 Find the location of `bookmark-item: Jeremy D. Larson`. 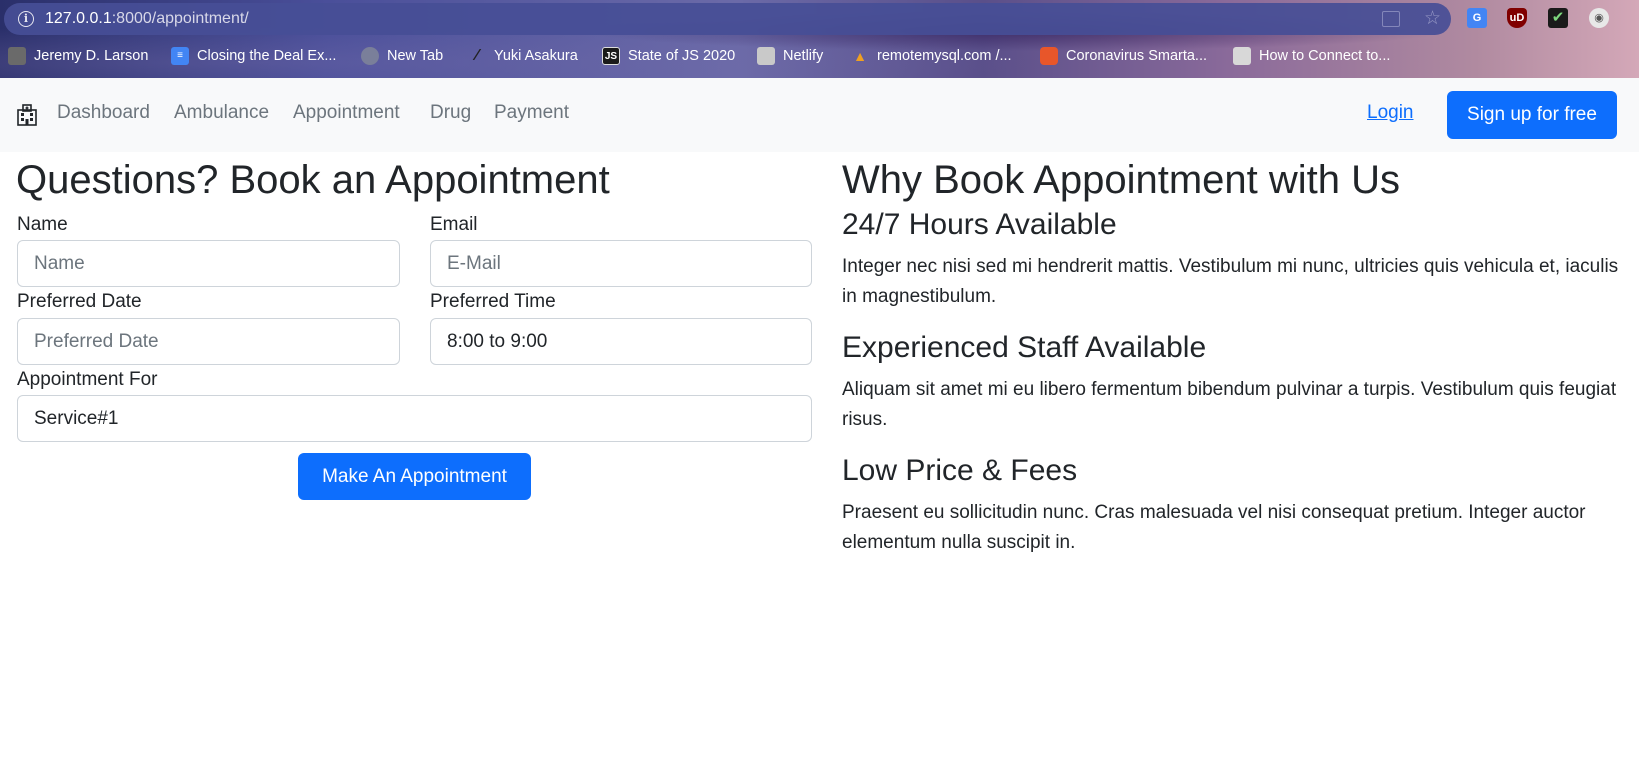

bookmark-item: Jeremy D. Larson is located at coordinates (78, 56).